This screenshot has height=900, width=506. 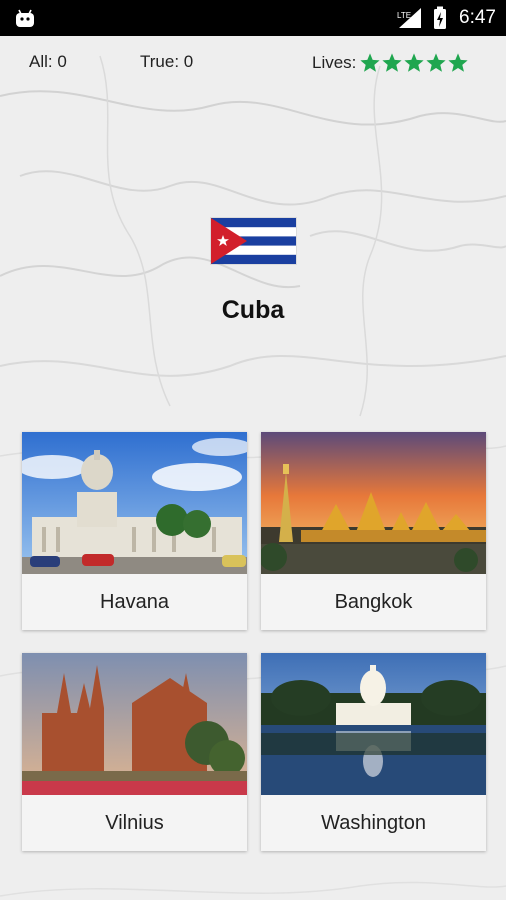 I want to click on option-card-havana: Havana, so click(x=134, y=531).